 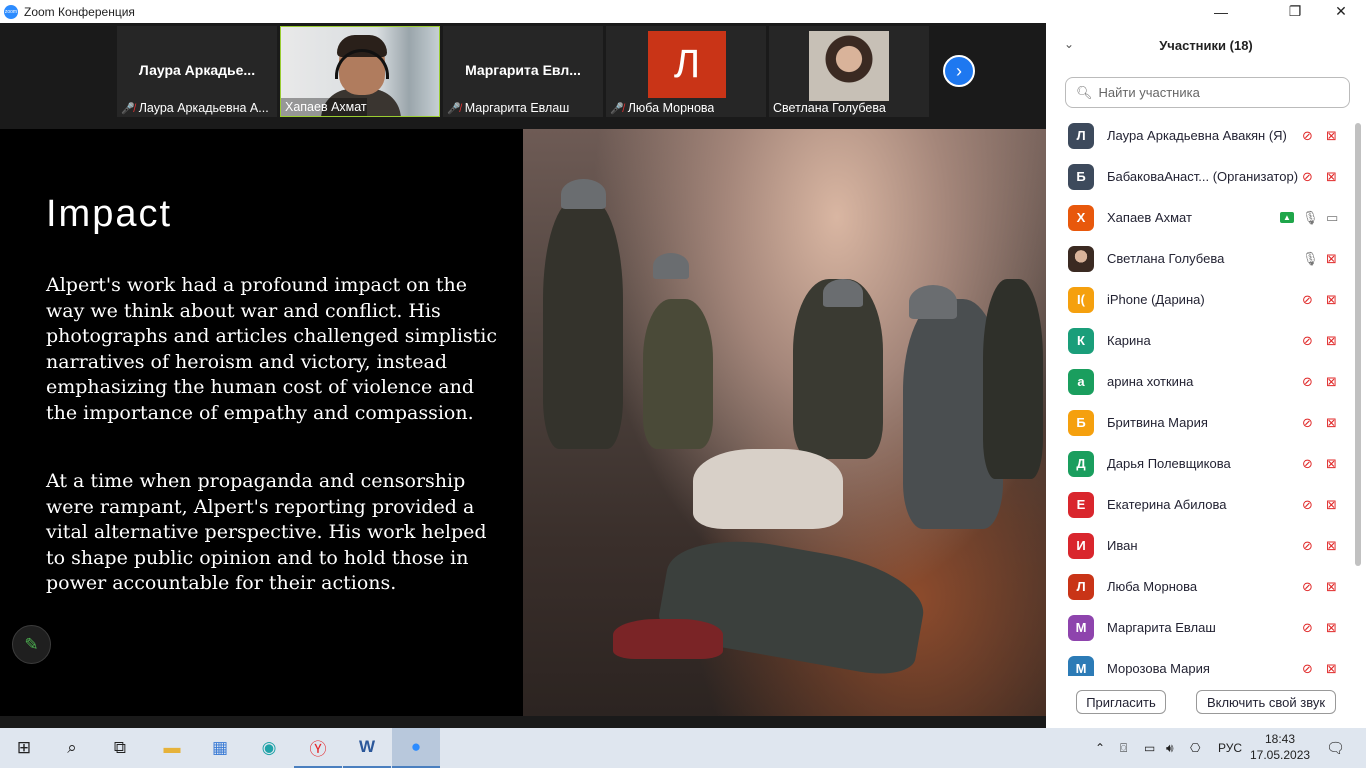 I want to click on invite-button: Пригласить, so click(x=1121, y=702).